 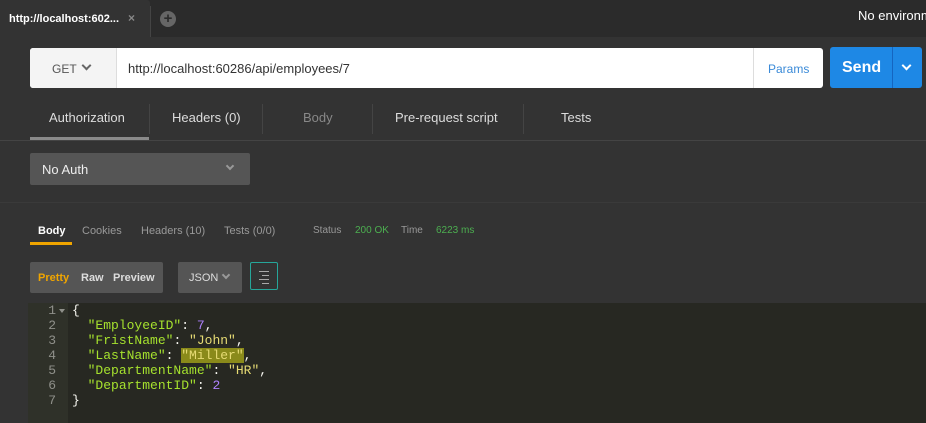 What do you see at coordinates (204, 278) in the screenshot?
I see `format-type-label: JSON` at bounding box center [204, 278].